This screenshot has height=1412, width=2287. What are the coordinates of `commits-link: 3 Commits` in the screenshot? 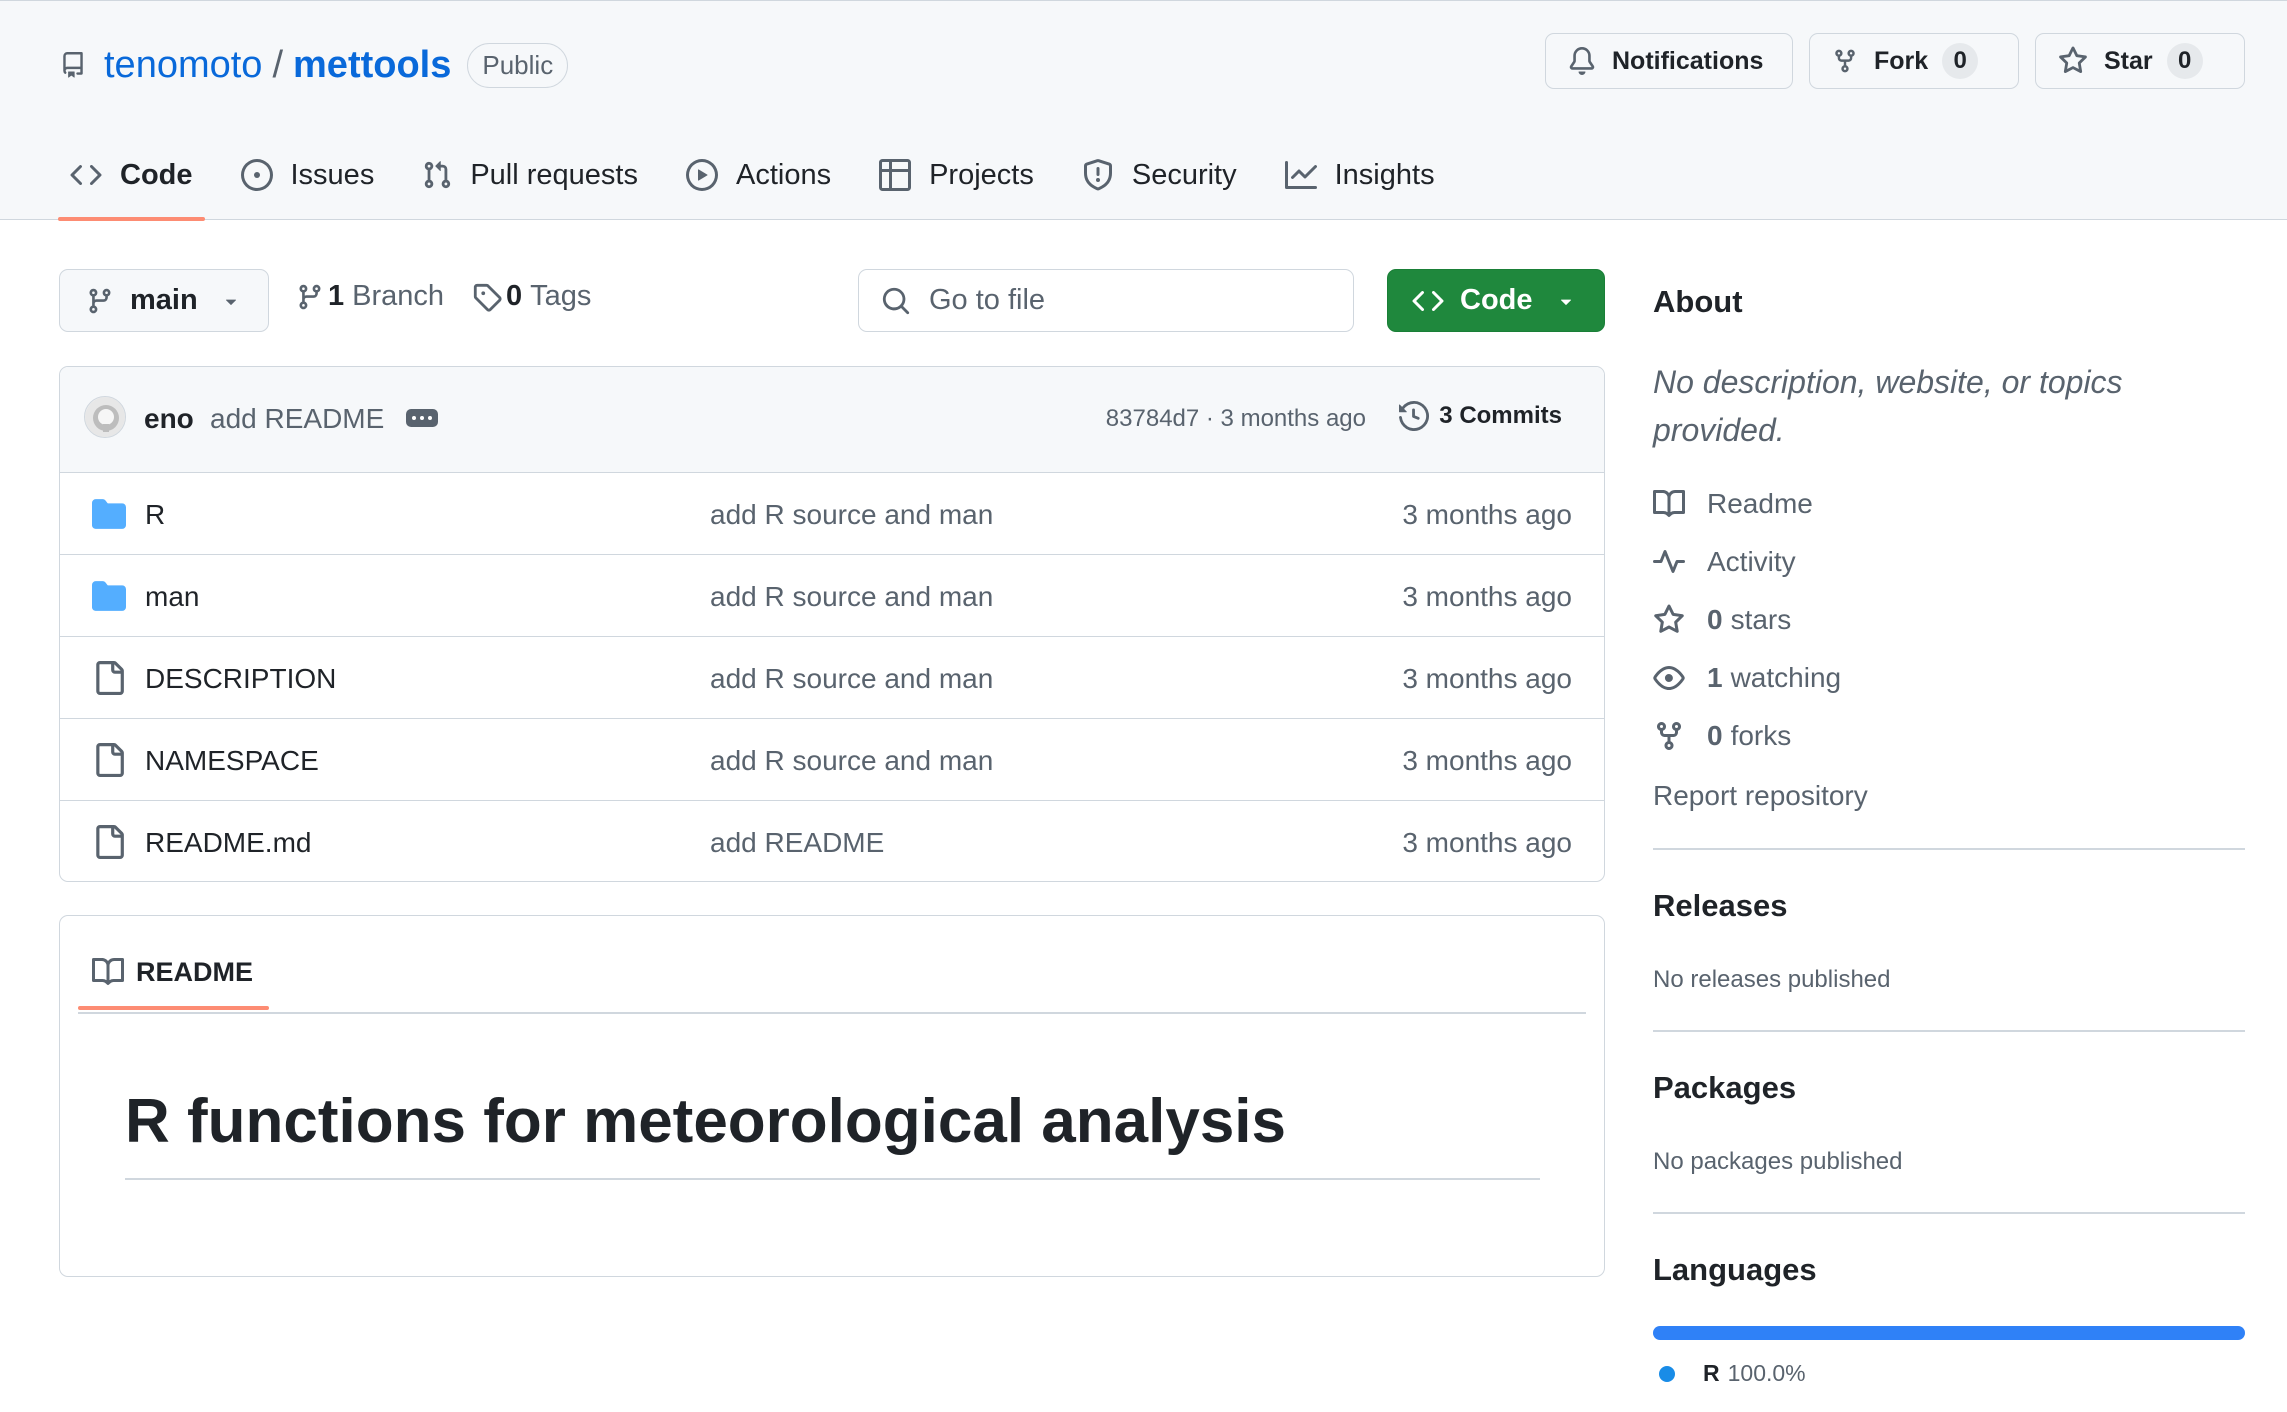 It's located at (1480, 416).